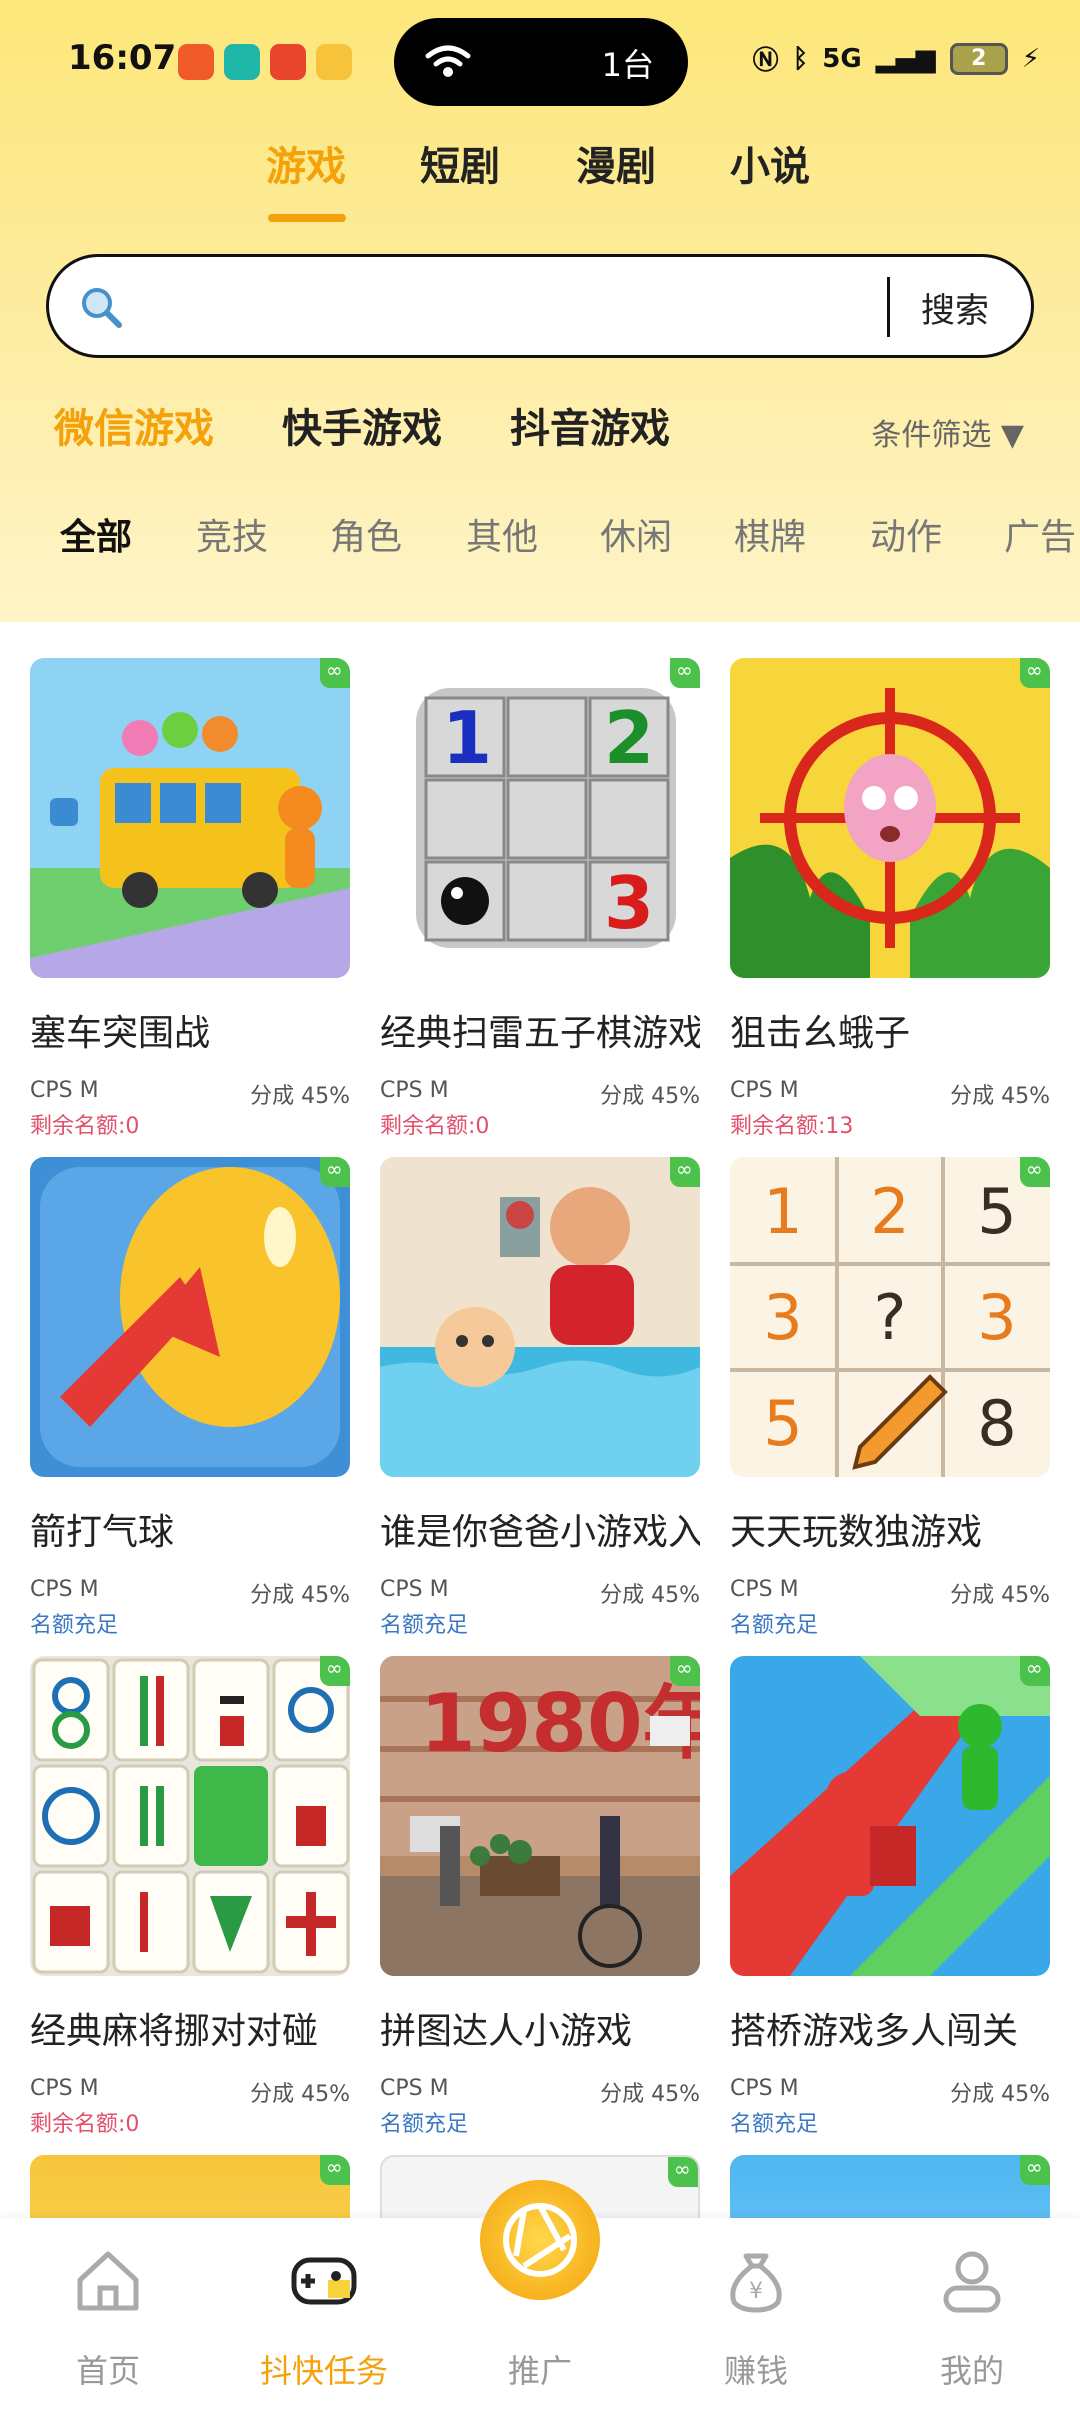  I want to click on bus-game-image, so click(190, 818).